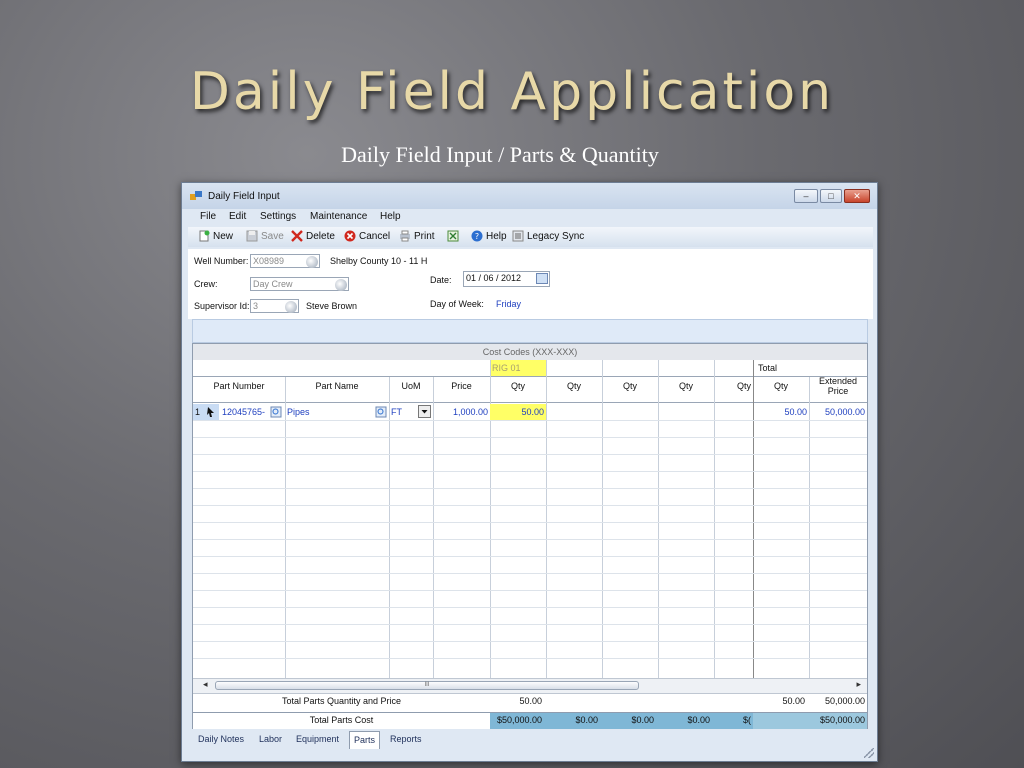 Image resolution: width=1024 pixels, height=768 pixels. I want to click on col-qty-2: Qty, so click(574, 386).